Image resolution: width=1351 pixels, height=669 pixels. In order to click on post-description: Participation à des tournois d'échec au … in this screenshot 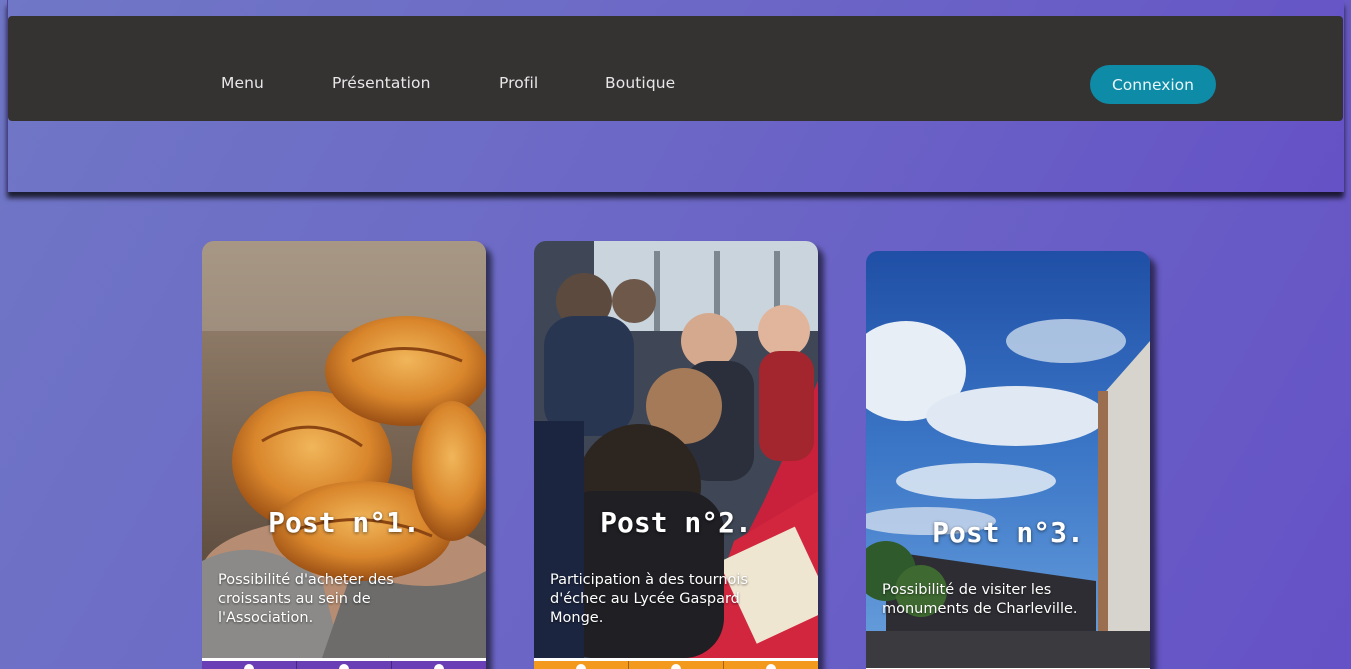, I will do `click(649, 599)`.